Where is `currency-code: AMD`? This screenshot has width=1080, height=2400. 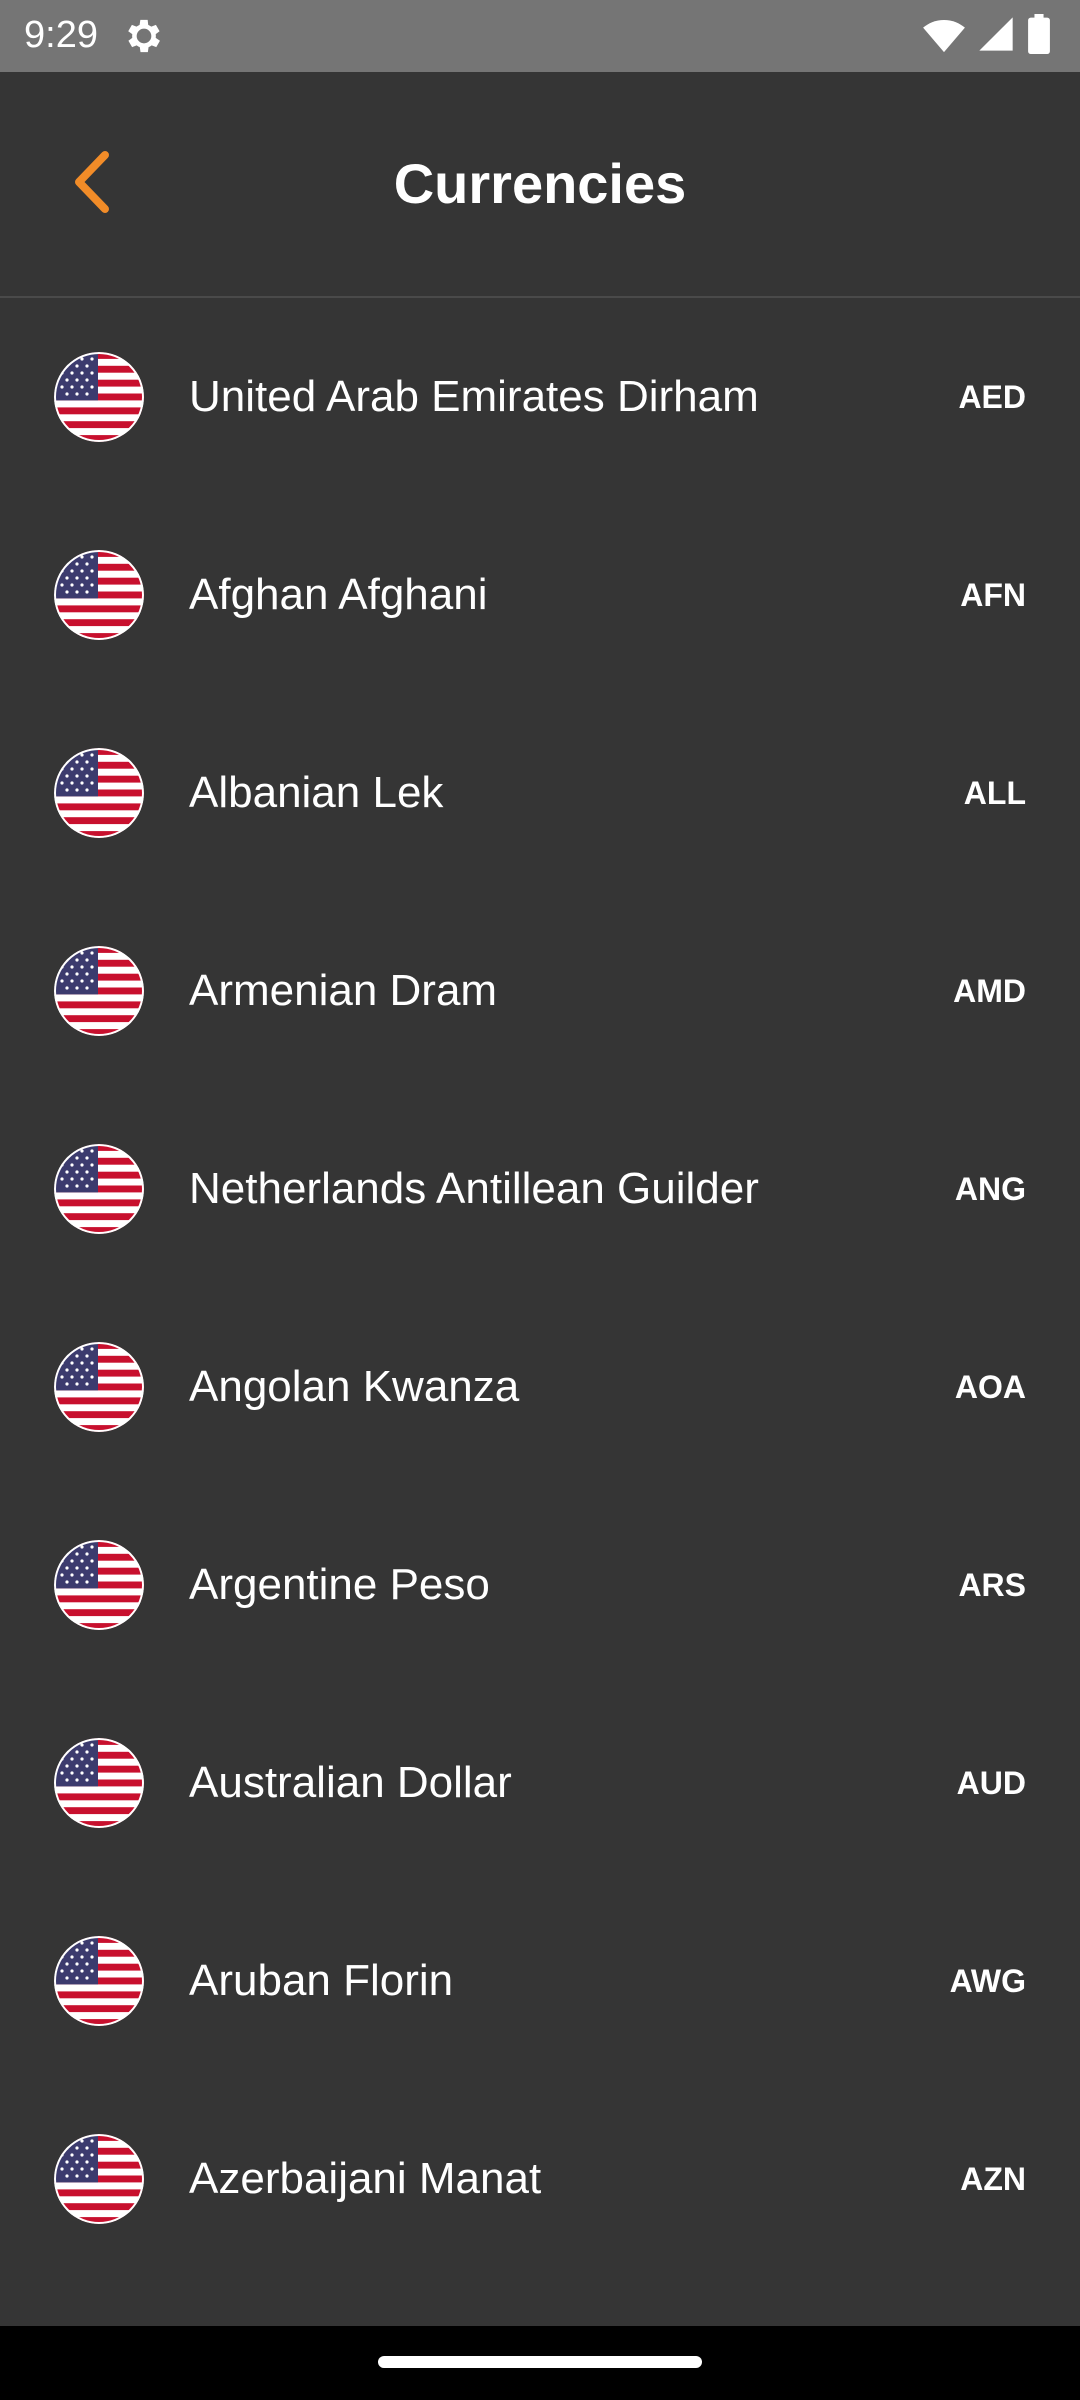
currency-code: AMD is located at coordinates (989, 991).